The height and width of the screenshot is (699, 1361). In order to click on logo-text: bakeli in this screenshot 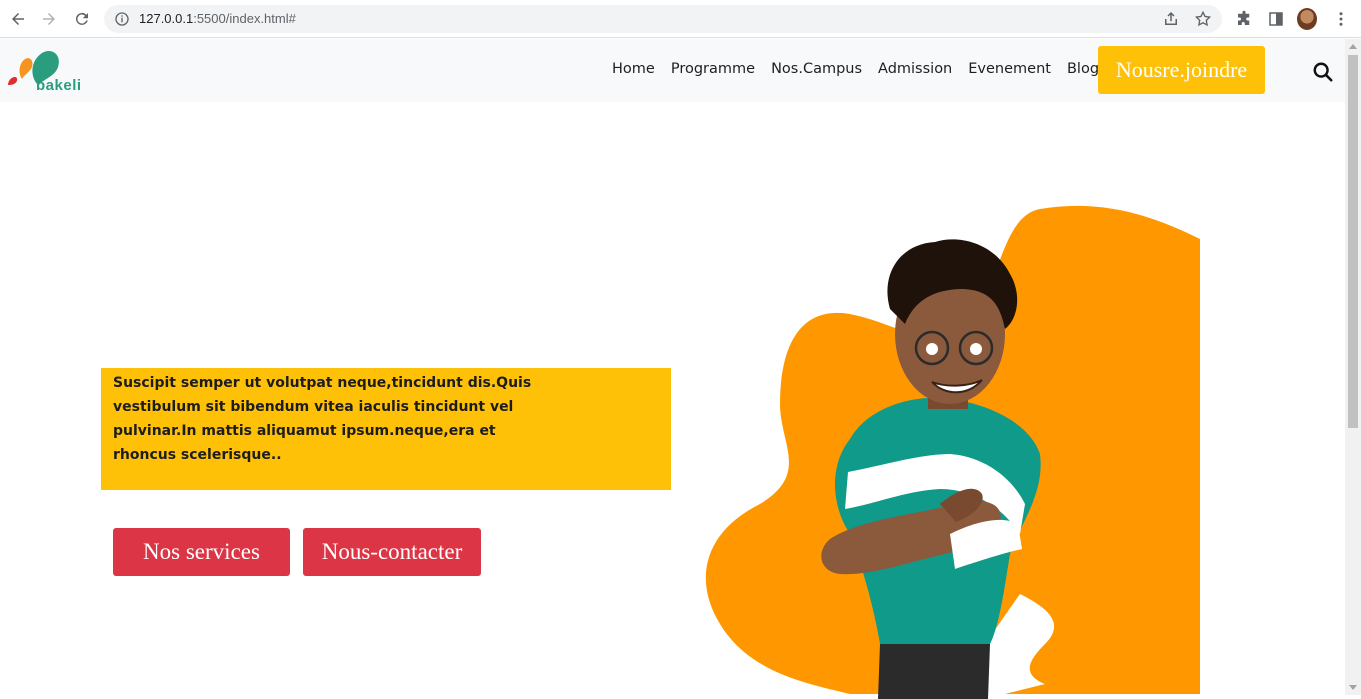, I will do `click(59, 85)`.